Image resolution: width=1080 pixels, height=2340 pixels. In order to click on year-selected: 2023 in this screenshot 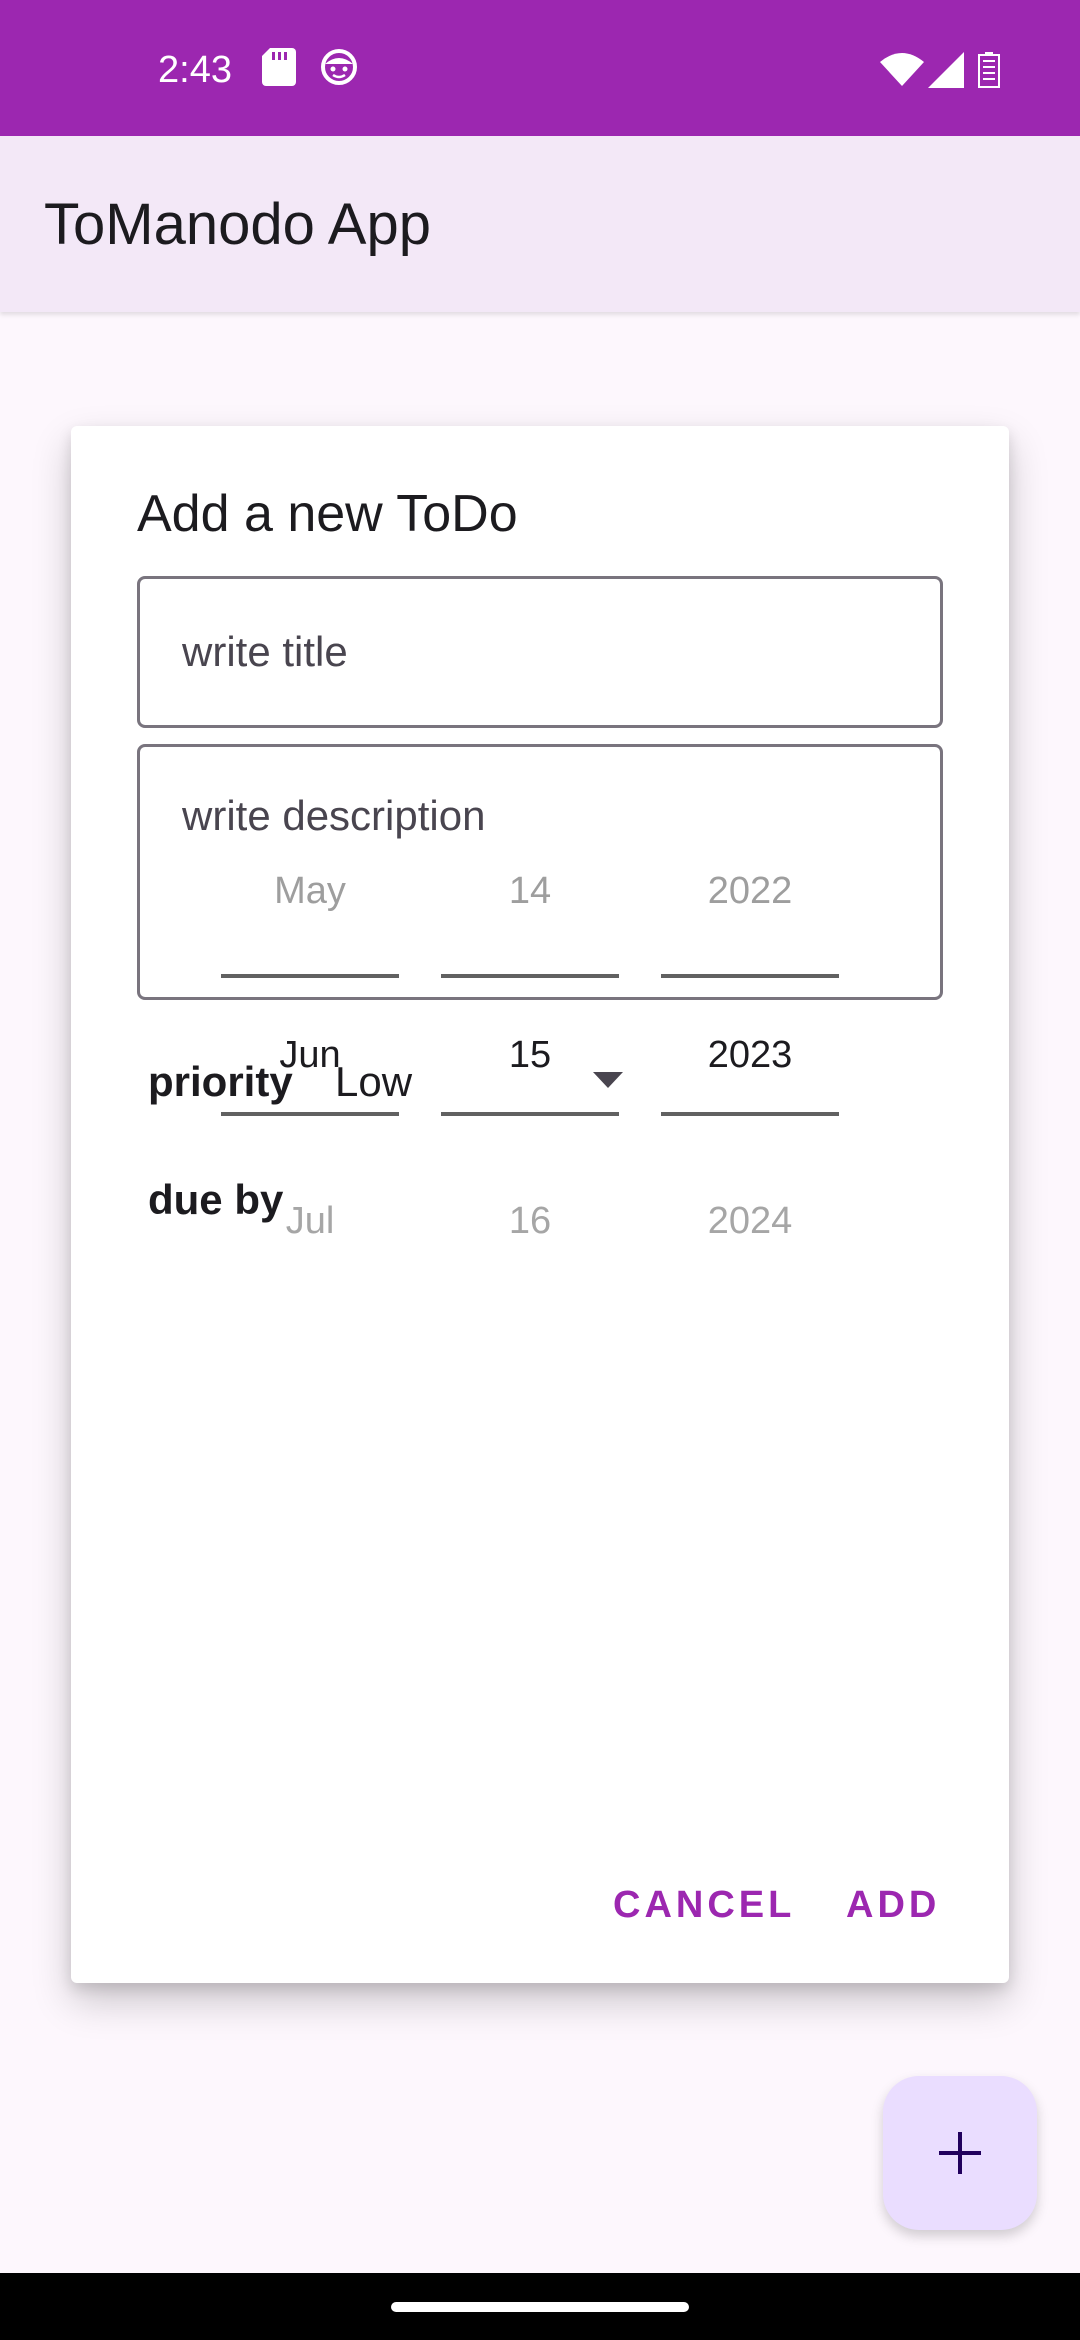, I will do `click(750, 1055)`.